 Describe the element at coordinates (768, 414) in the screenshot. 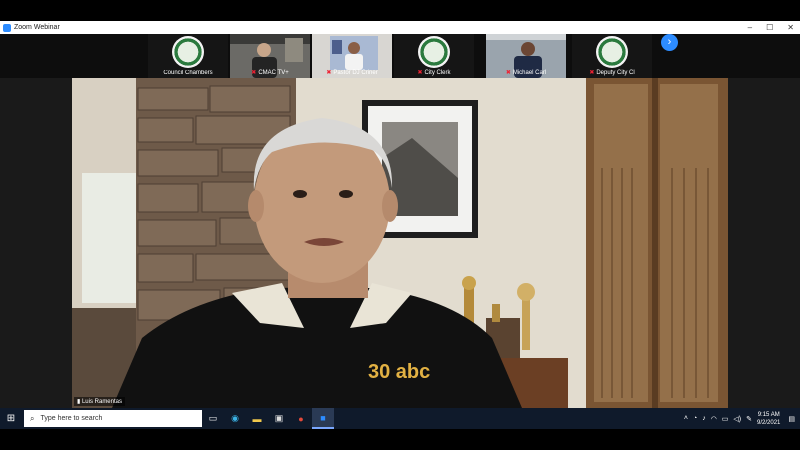

I see `clock-time: 9:15 AM` at that location.